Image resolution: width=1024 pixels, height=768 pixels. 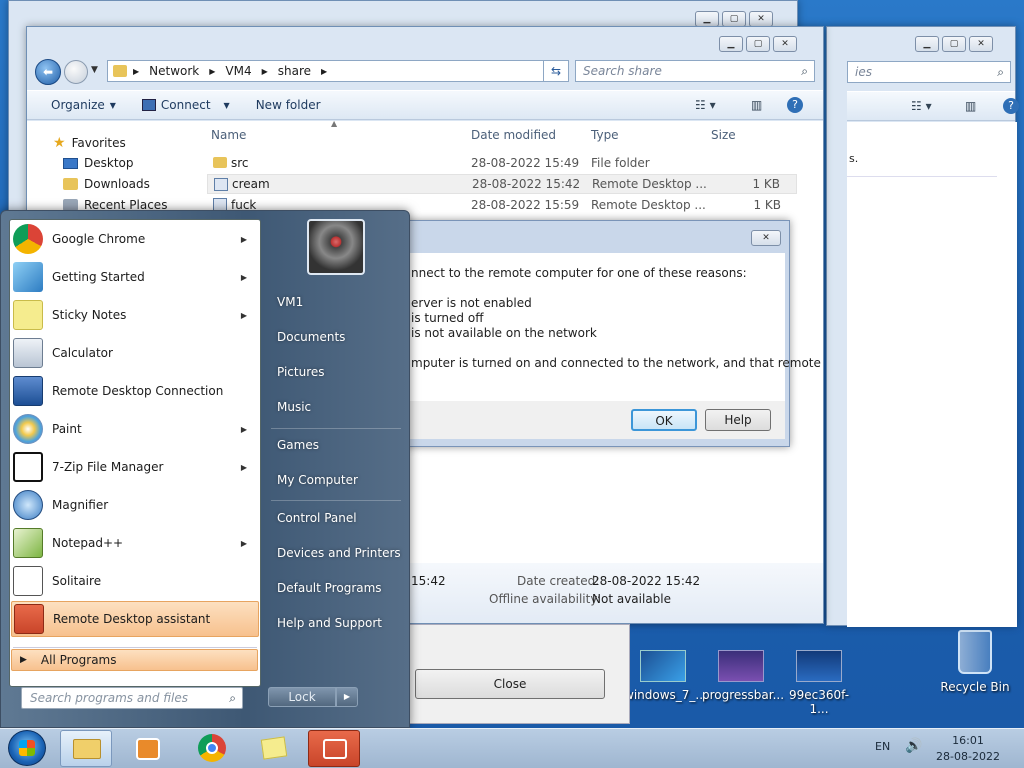 I want to click on start-button, so click(x=27, y=748).